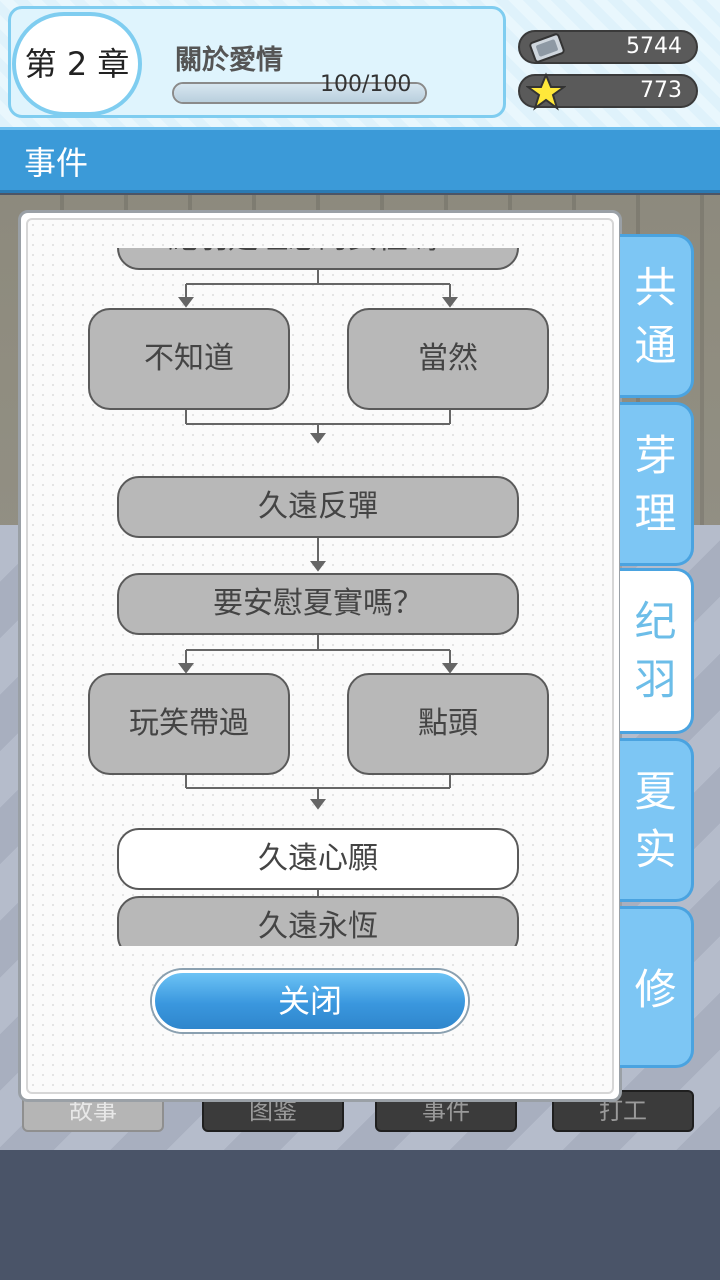 The image size is (720, 1280). I want to click on close-button: 关闭, so click(310, 1001).